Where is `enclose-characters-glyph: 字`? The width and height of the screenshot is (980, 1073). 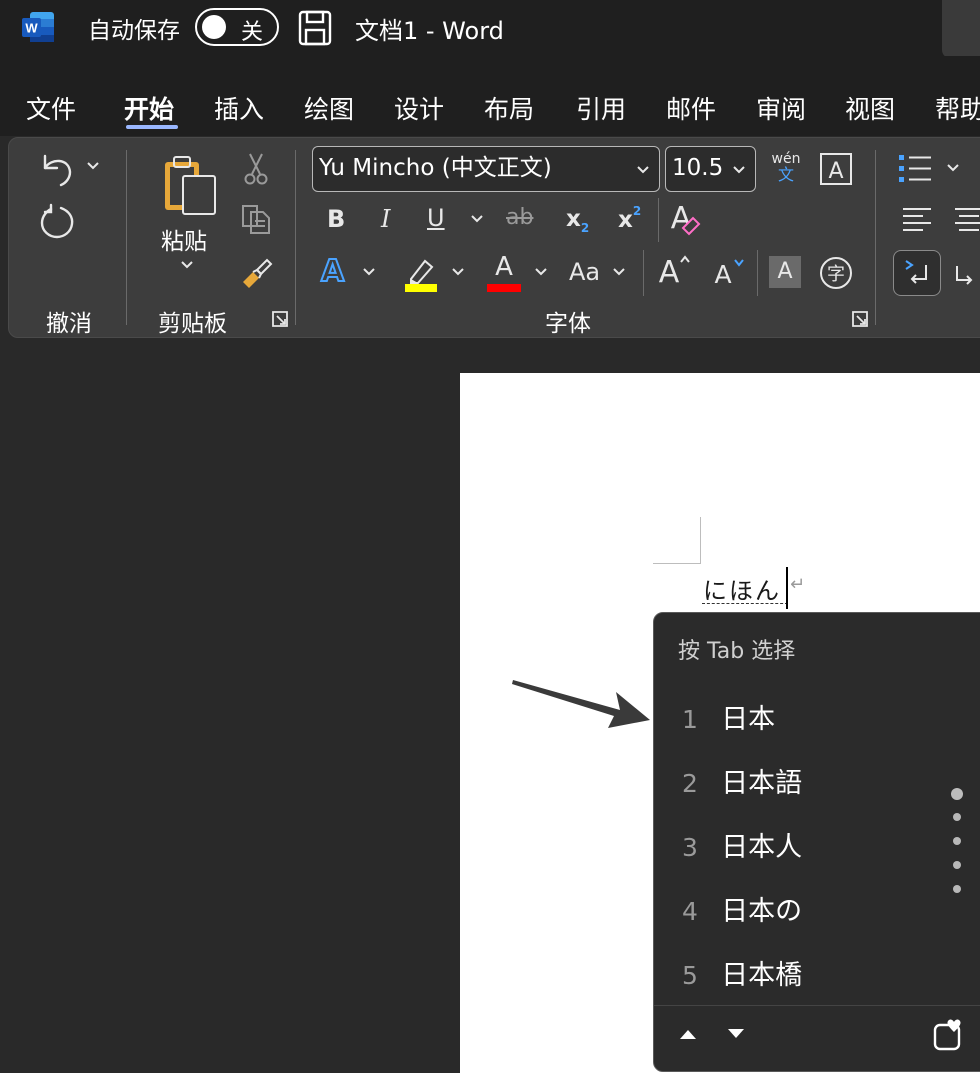 enclose-characters-glyph: 字 is located at coordinates (836, 274).